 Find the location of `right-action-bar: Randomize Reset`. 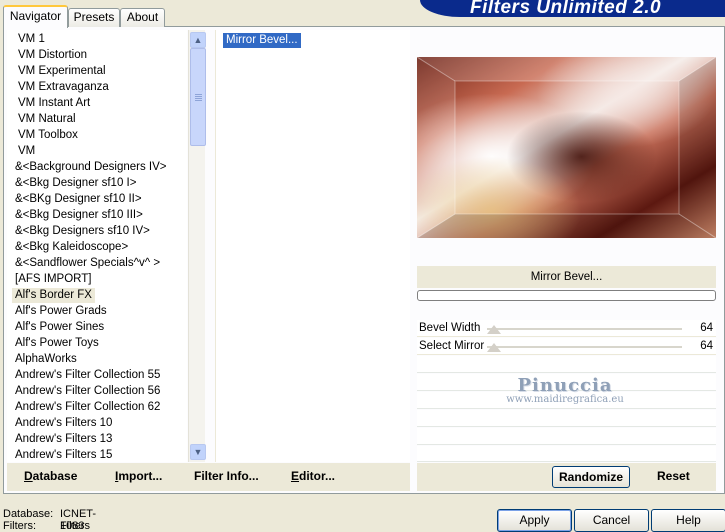

right-action-bar: Randomize Reset is located at coordinates (566, 477).